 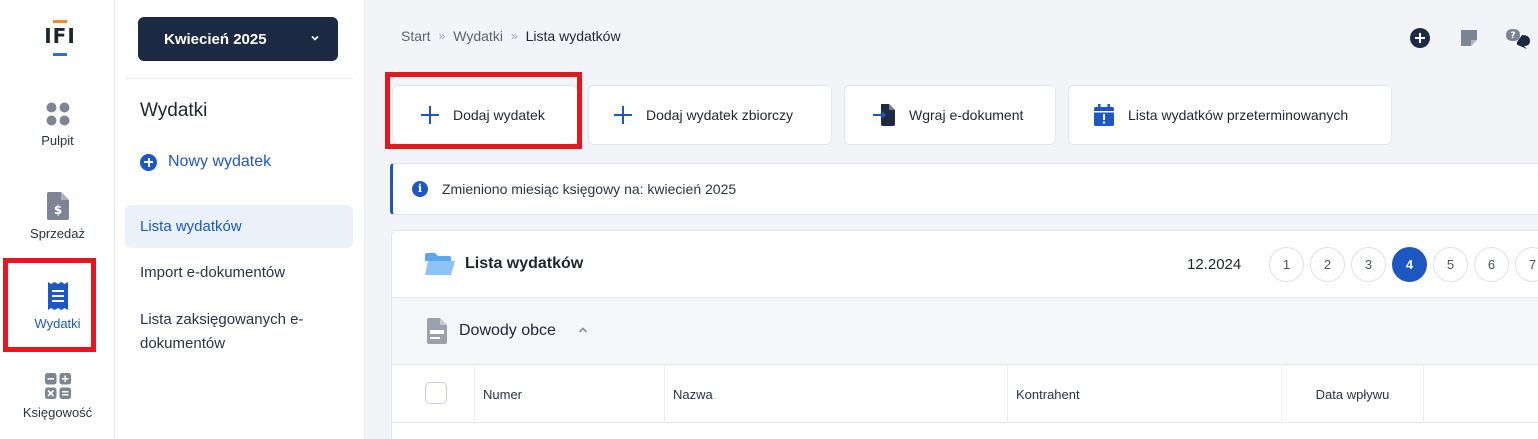 I want to click on top-right-toolbar: ?, so click(x=1474, y=38).